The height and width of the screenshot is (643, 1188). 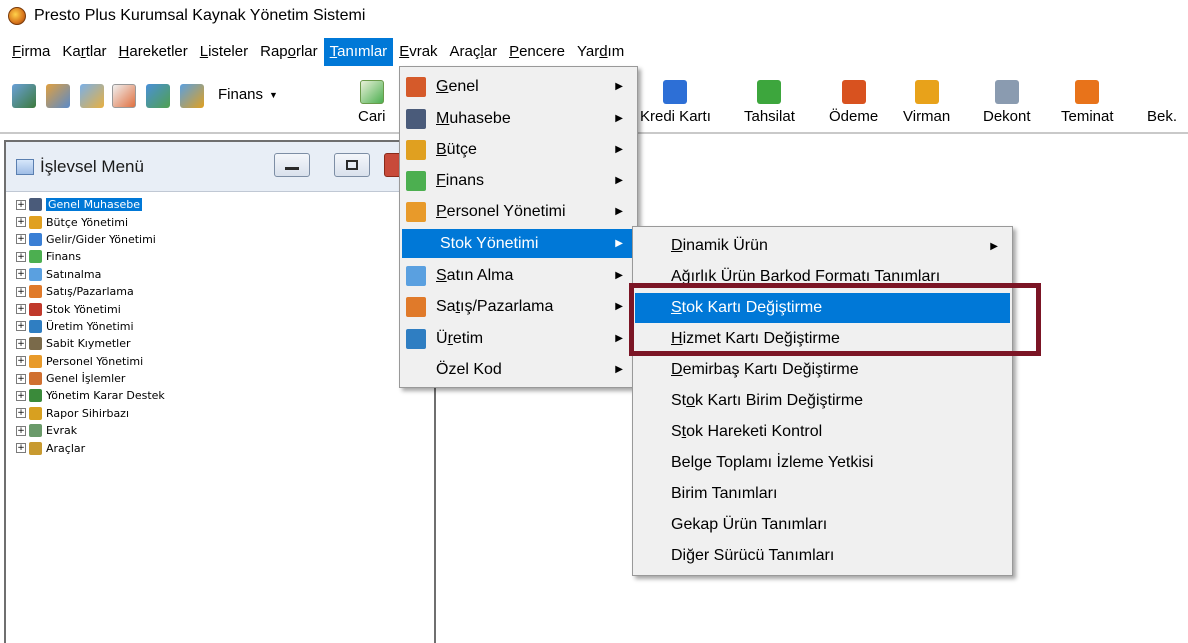 I want to click on menu-firma: Firma, so click(x=31, y=52).